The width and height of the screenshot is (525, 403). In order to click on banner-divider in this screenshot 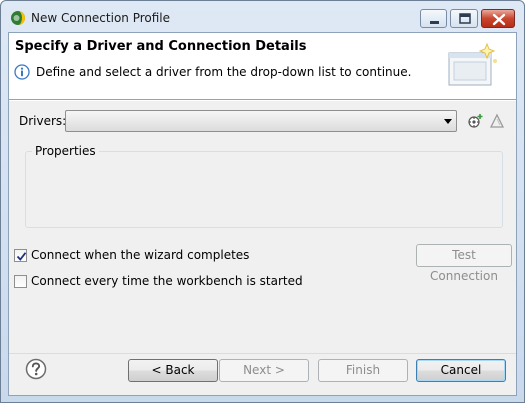, I will do `click(262, 100)`.